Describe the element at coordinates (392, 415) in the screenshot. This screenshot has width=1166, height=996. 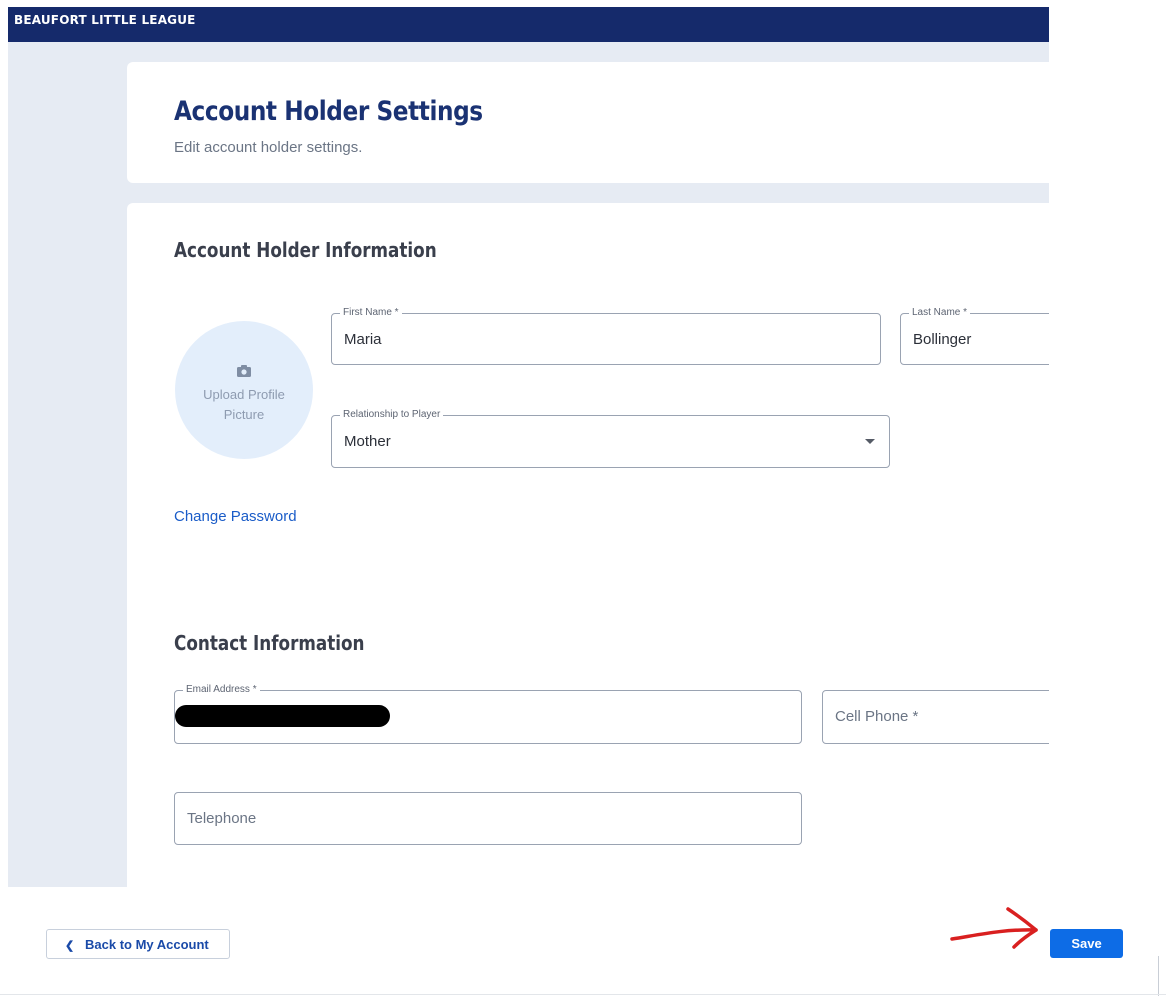
I see `relationship-label: Relationship to Player` at that location.